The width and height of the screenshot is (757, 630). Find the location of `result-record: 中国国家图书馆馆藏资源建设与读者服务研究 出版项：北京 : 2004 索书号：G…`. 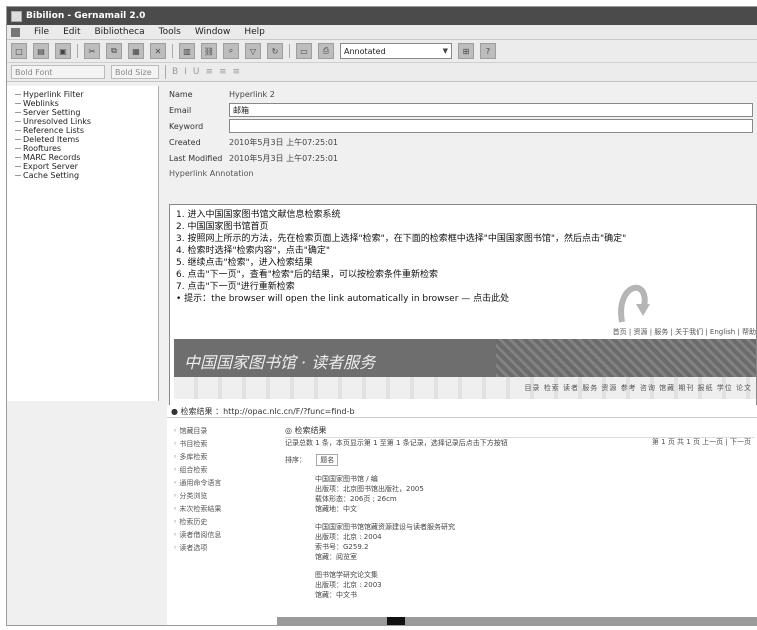

result-record: 中国国家图书馆馆藏资源建设与读者服务研究 出版项：北京 : 2004 索书号：G… is located at coordinates (535, 542).